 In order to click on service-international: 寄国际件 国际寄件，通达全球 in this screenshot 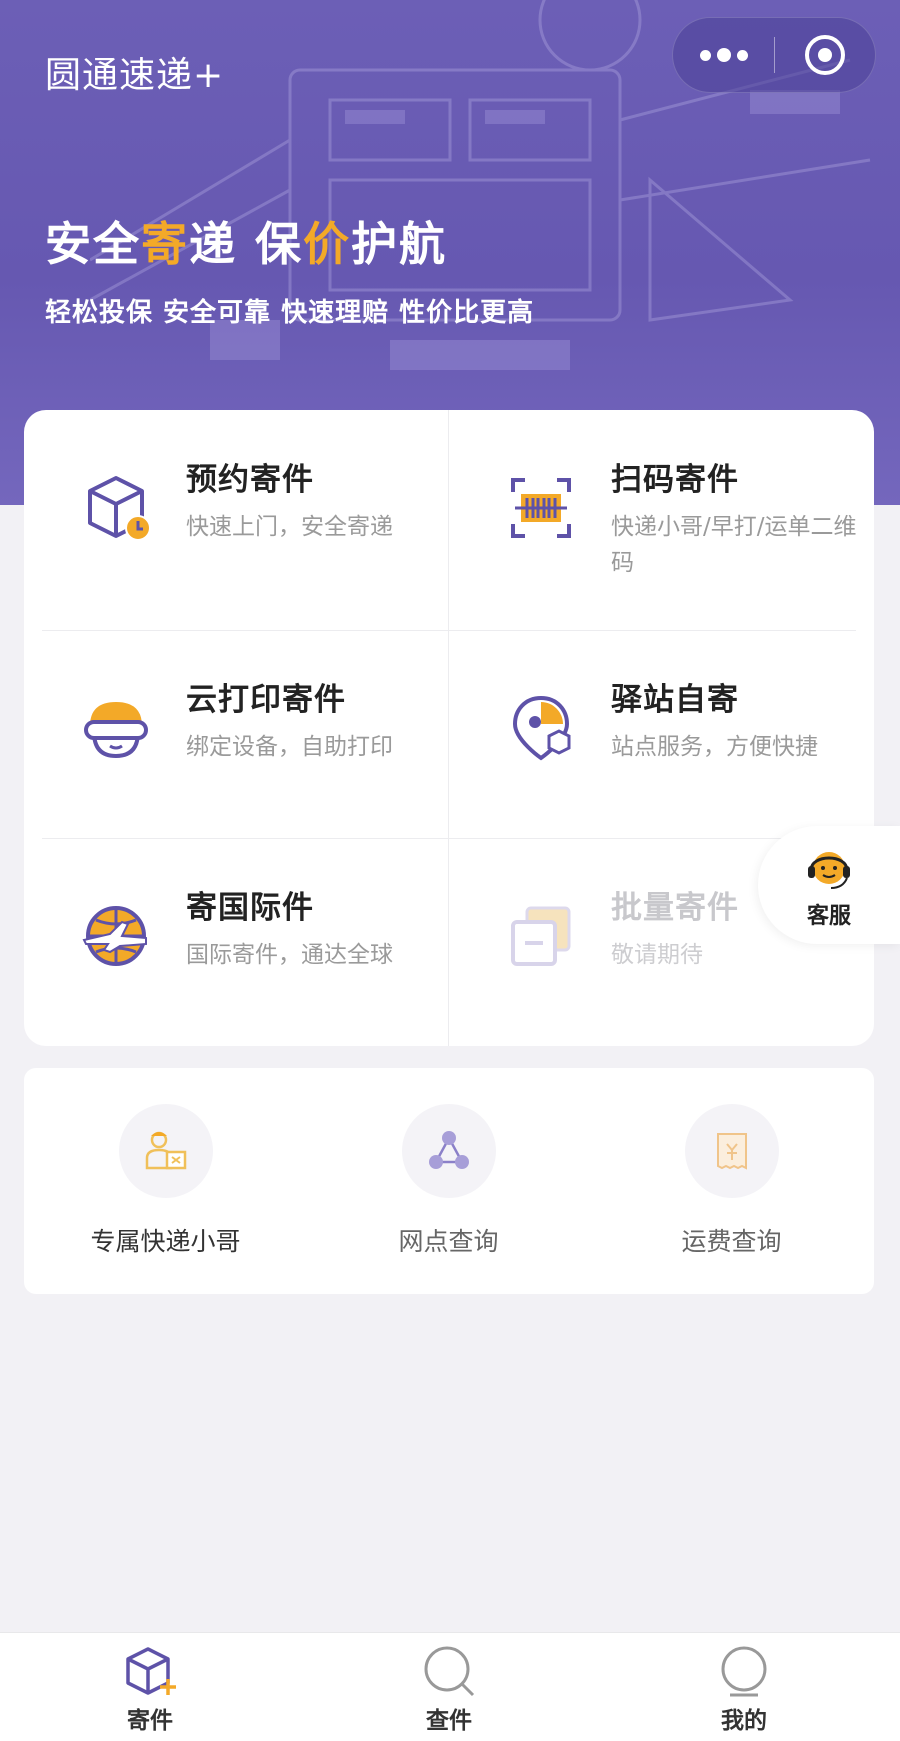, I will do `click(236, 942)`.